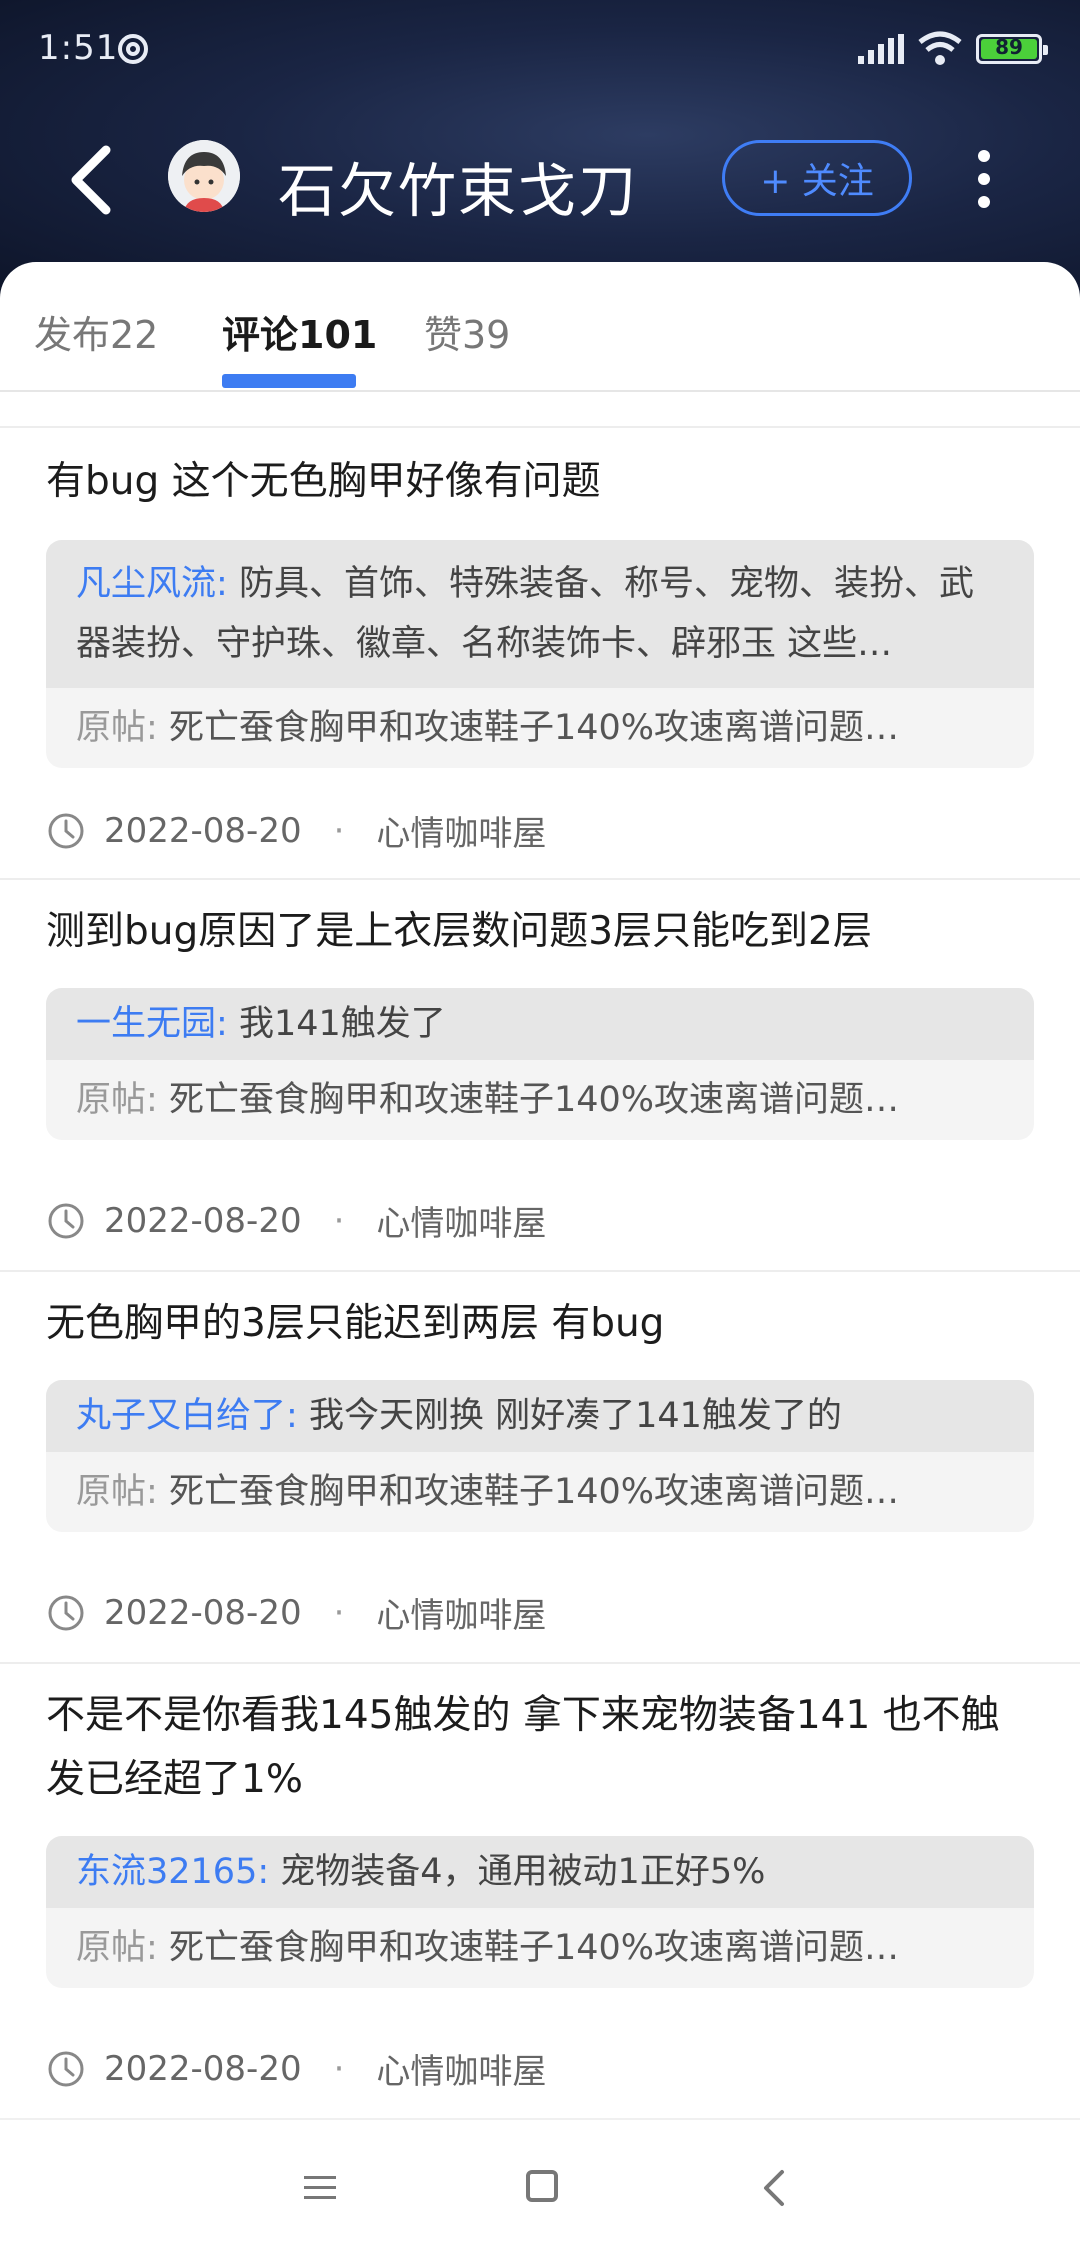  I want to click on comment-text: 有bug 这个无色胸甲好像有问题, so click(323, 481).